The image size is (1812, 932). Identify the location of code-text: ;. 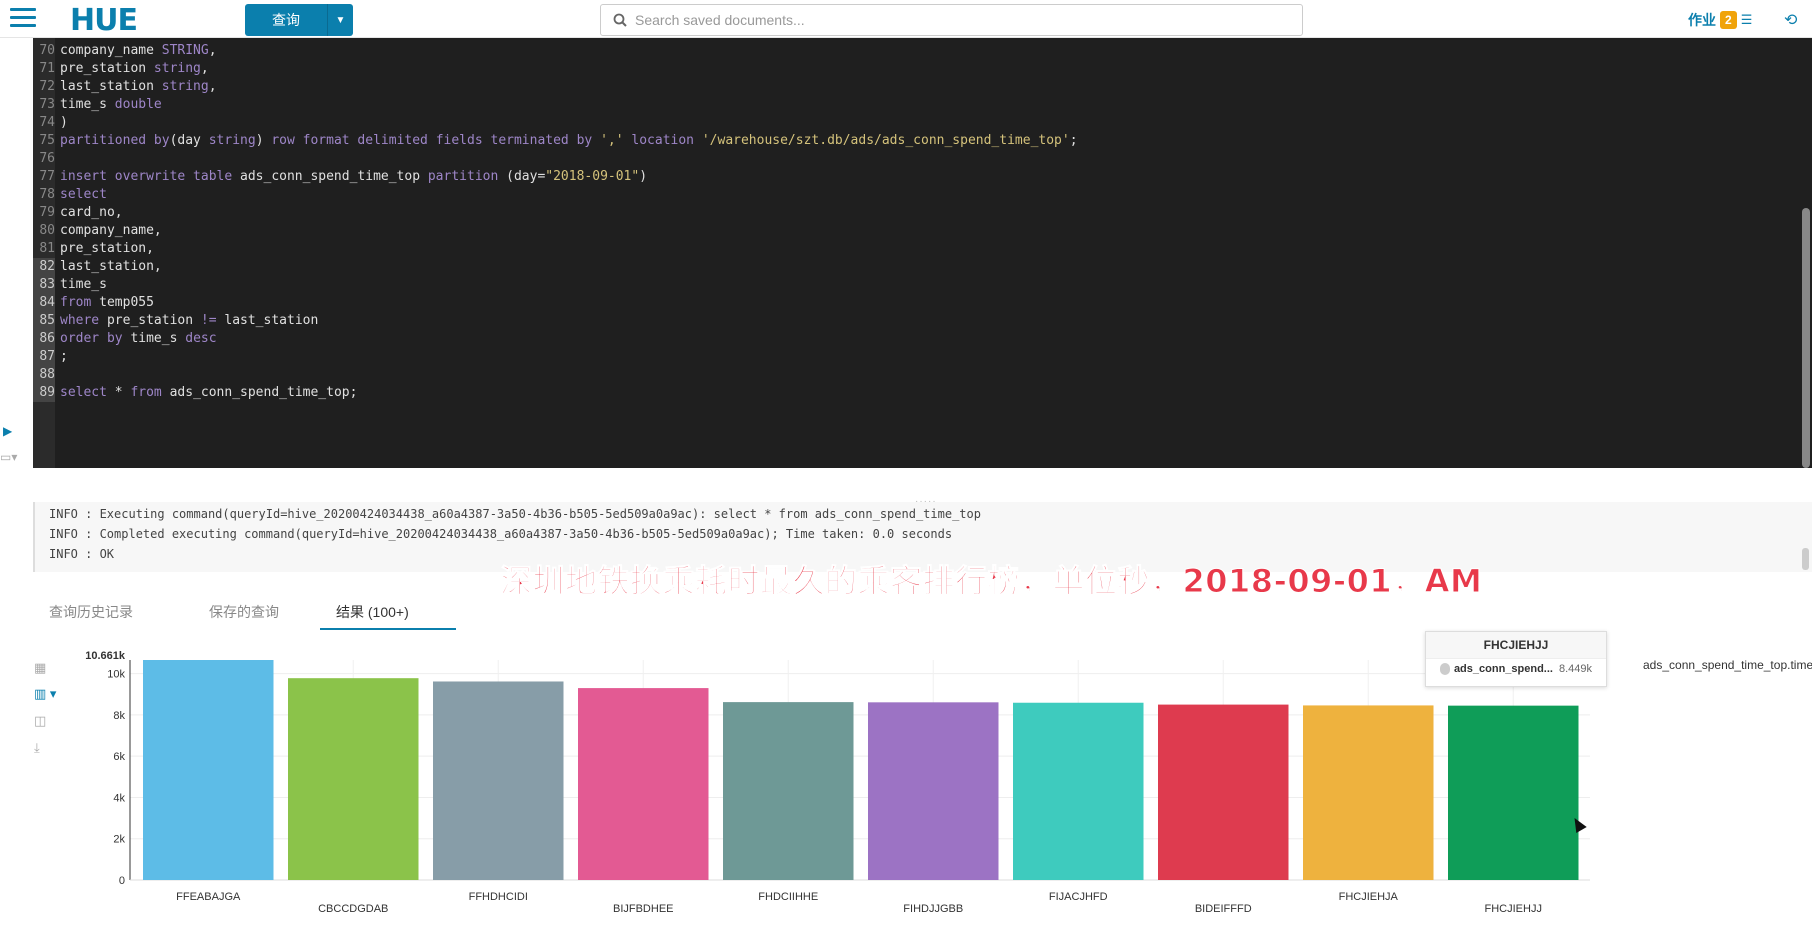
(61, 357).